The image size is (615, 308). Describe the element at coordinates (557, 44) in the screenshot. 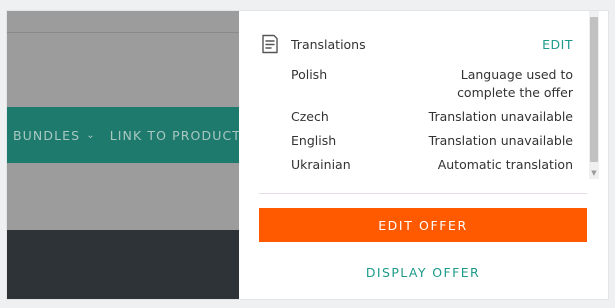

I see `translations-edit-link: EDIT` at that location.